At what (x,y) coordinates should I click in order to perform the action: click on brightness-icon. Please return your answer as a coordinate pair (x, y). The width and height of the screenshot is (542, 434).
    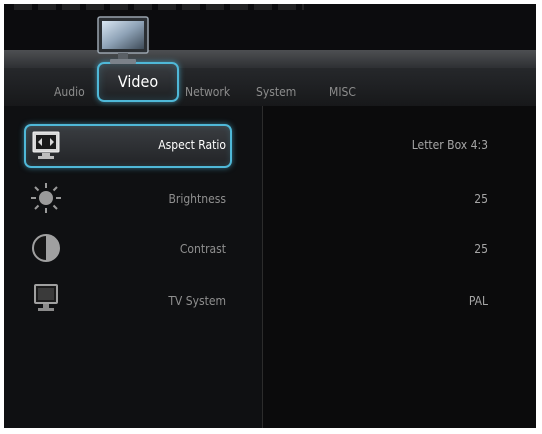
    Looking at the image, I should click on (46, 198).